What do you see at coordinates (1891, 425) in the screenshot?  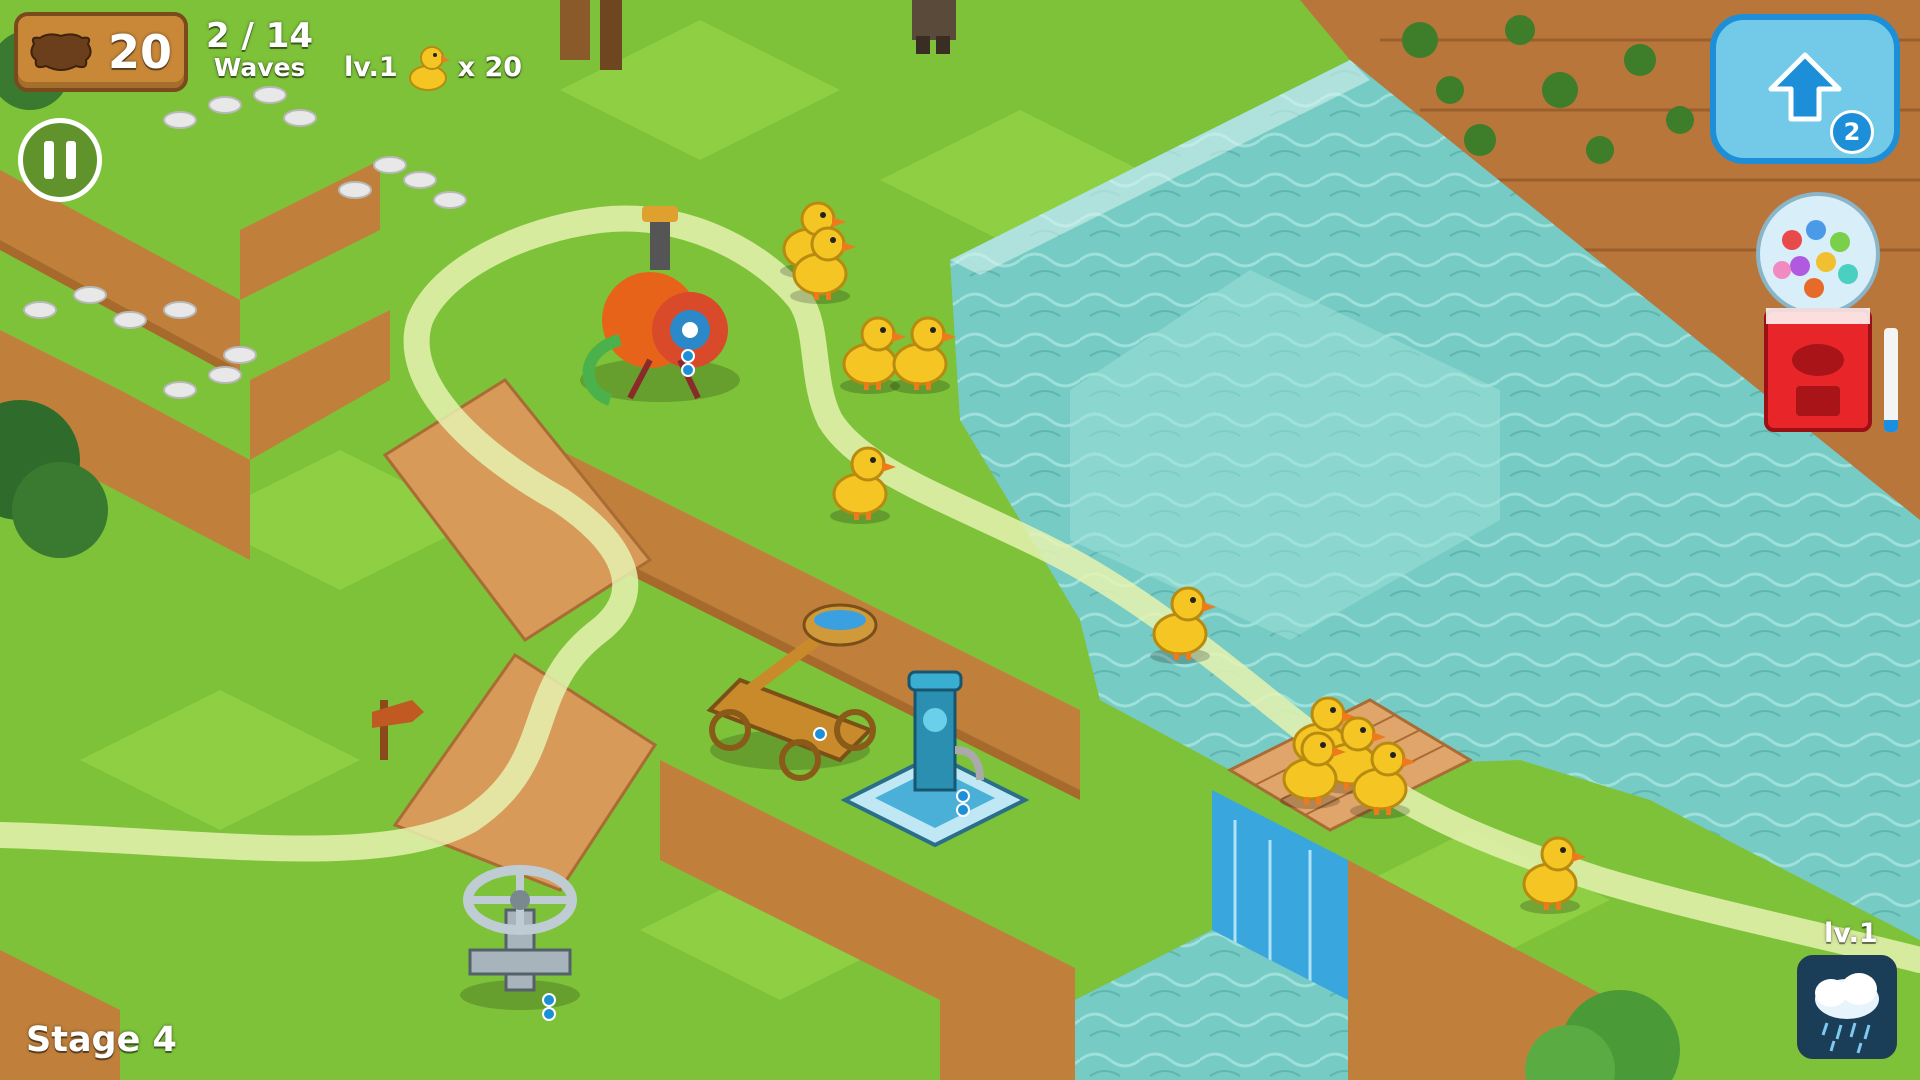 I see `gacha-progress-fill` at bounding box center [1891, 425].